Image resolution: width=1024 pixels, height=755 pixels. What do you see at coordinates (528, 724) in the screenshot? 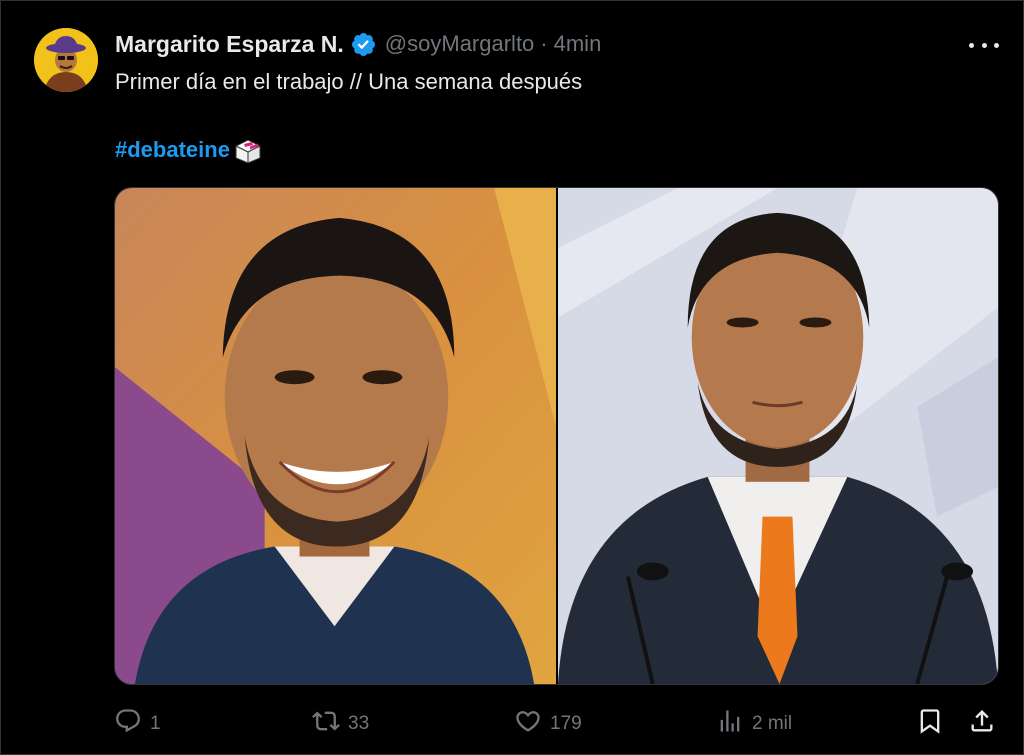
I see `like-icon` at bounding box center [528, 724].